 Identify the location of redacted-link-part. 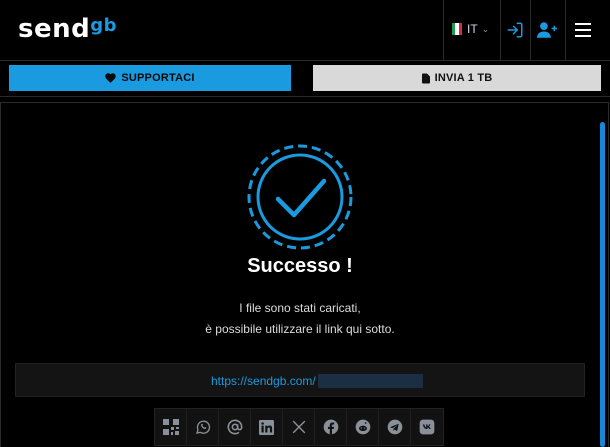
(370, 381).